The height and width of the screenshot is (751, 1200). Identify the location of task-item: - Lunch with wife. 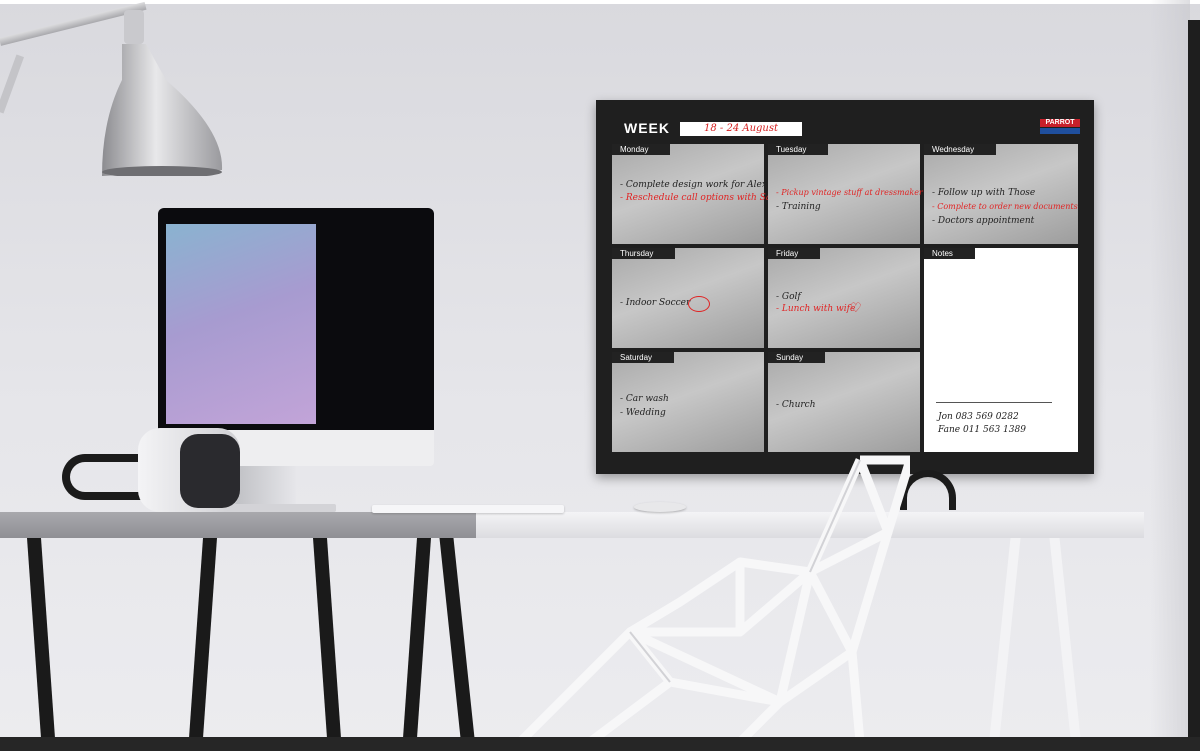
(816, 309).